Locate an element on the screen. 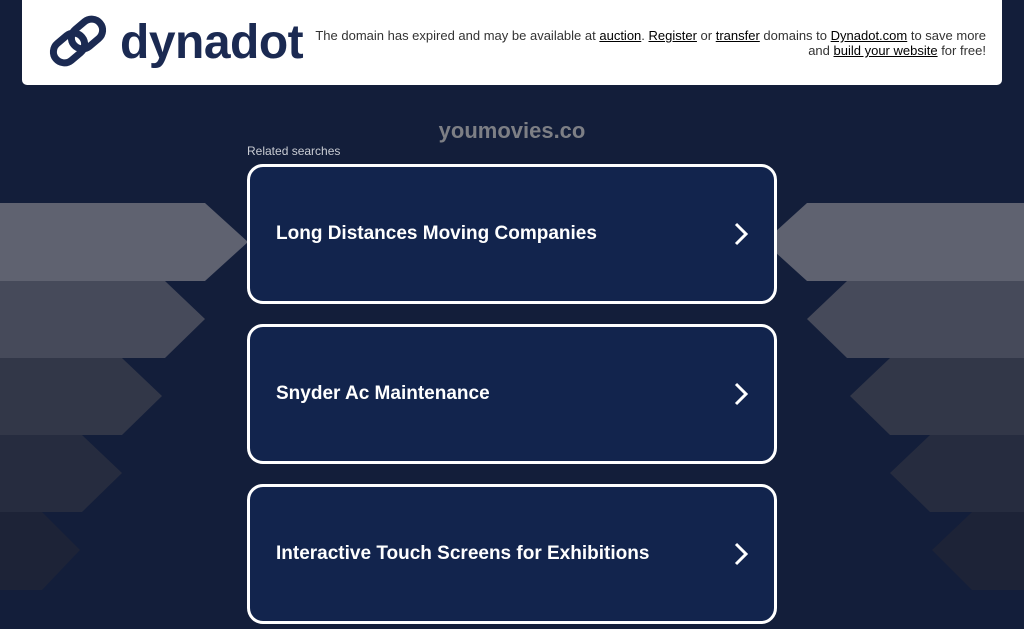 This screenshot has width=1024, height=629. search-result-label: Snyder Ac Maintenance is located at coordinates (383, 393).